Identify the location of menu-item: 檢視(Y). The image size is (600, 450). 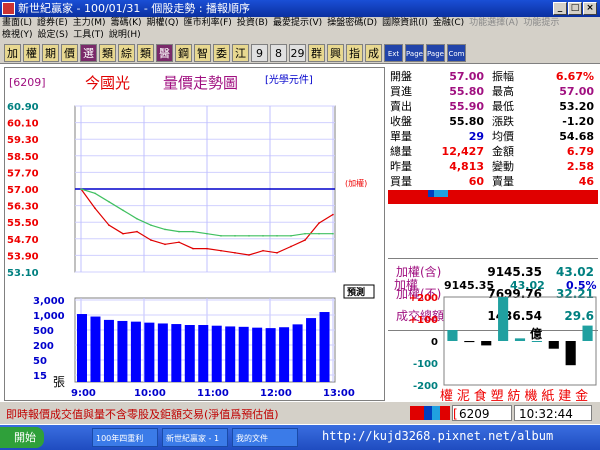
(17, 35).